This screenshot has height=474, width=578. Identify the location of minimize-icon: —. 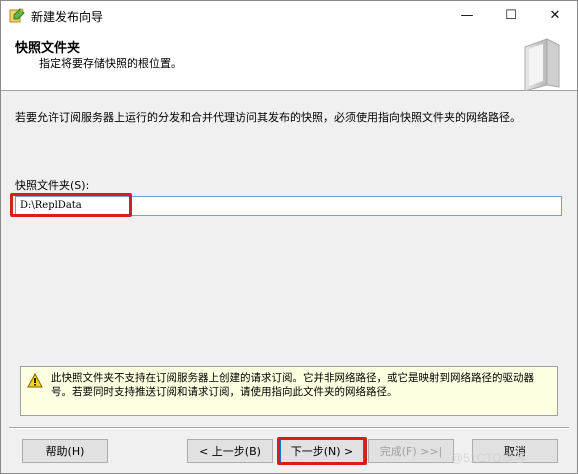
(467, 15).